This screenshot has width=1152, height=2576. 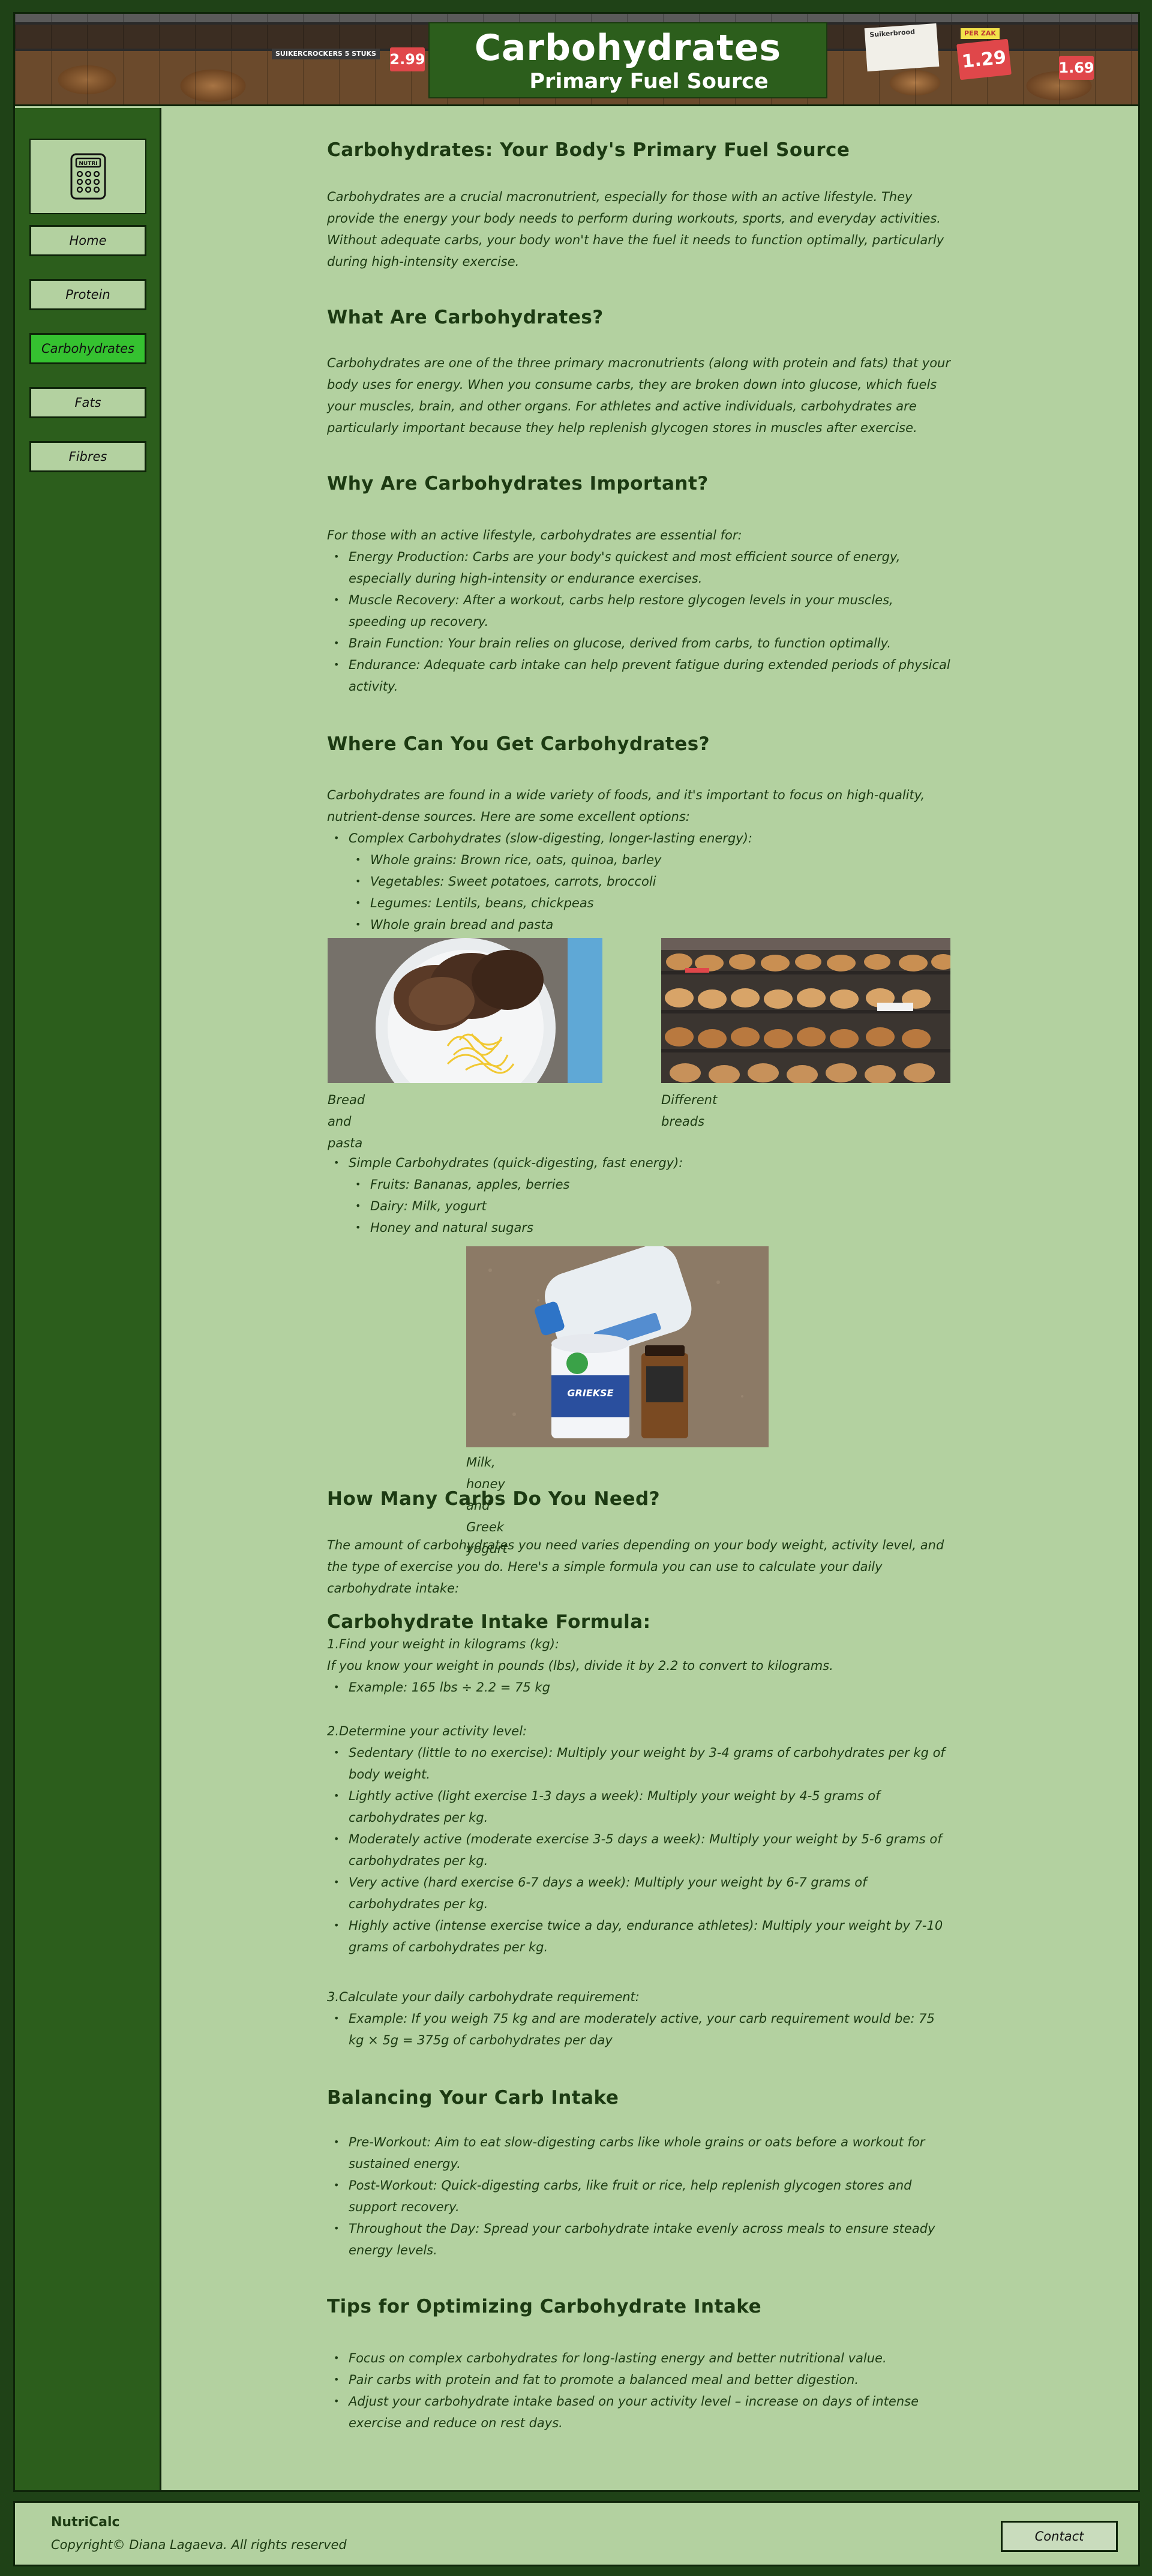 I want to click on list-item: Dairy: Milk, yogurt, so click(x=639, y=1206).